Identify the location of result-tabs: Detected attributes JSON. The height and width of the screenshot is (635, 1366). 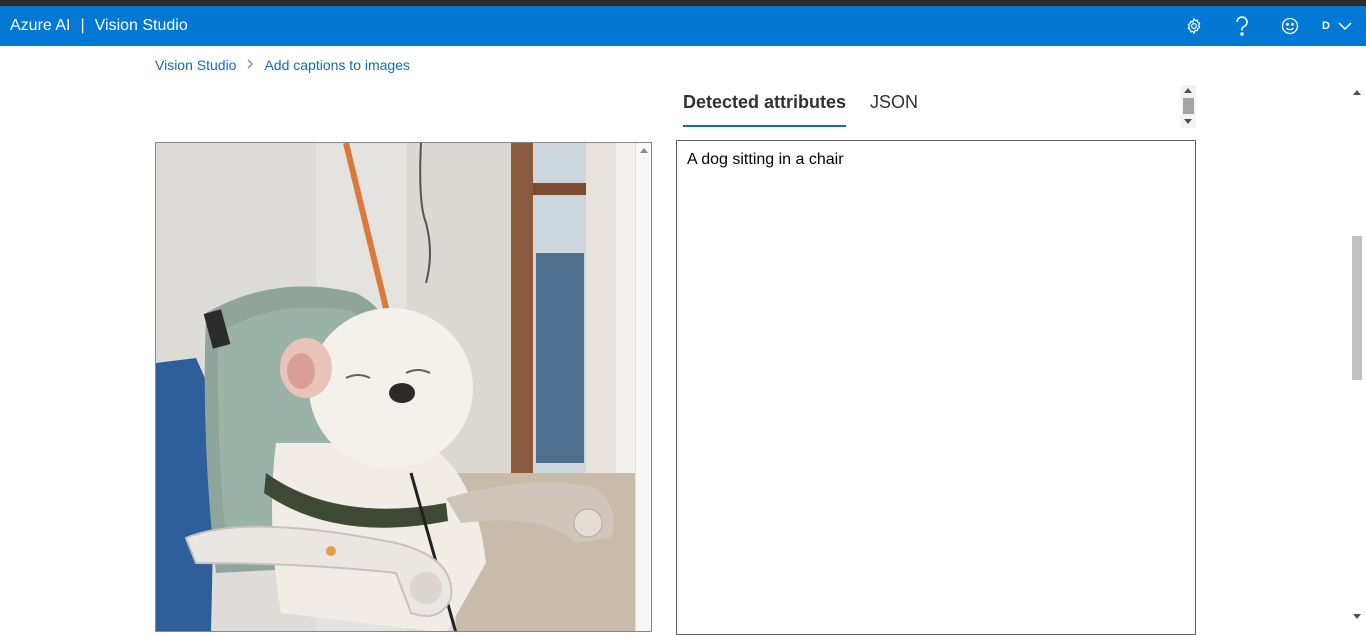
(800, 110).